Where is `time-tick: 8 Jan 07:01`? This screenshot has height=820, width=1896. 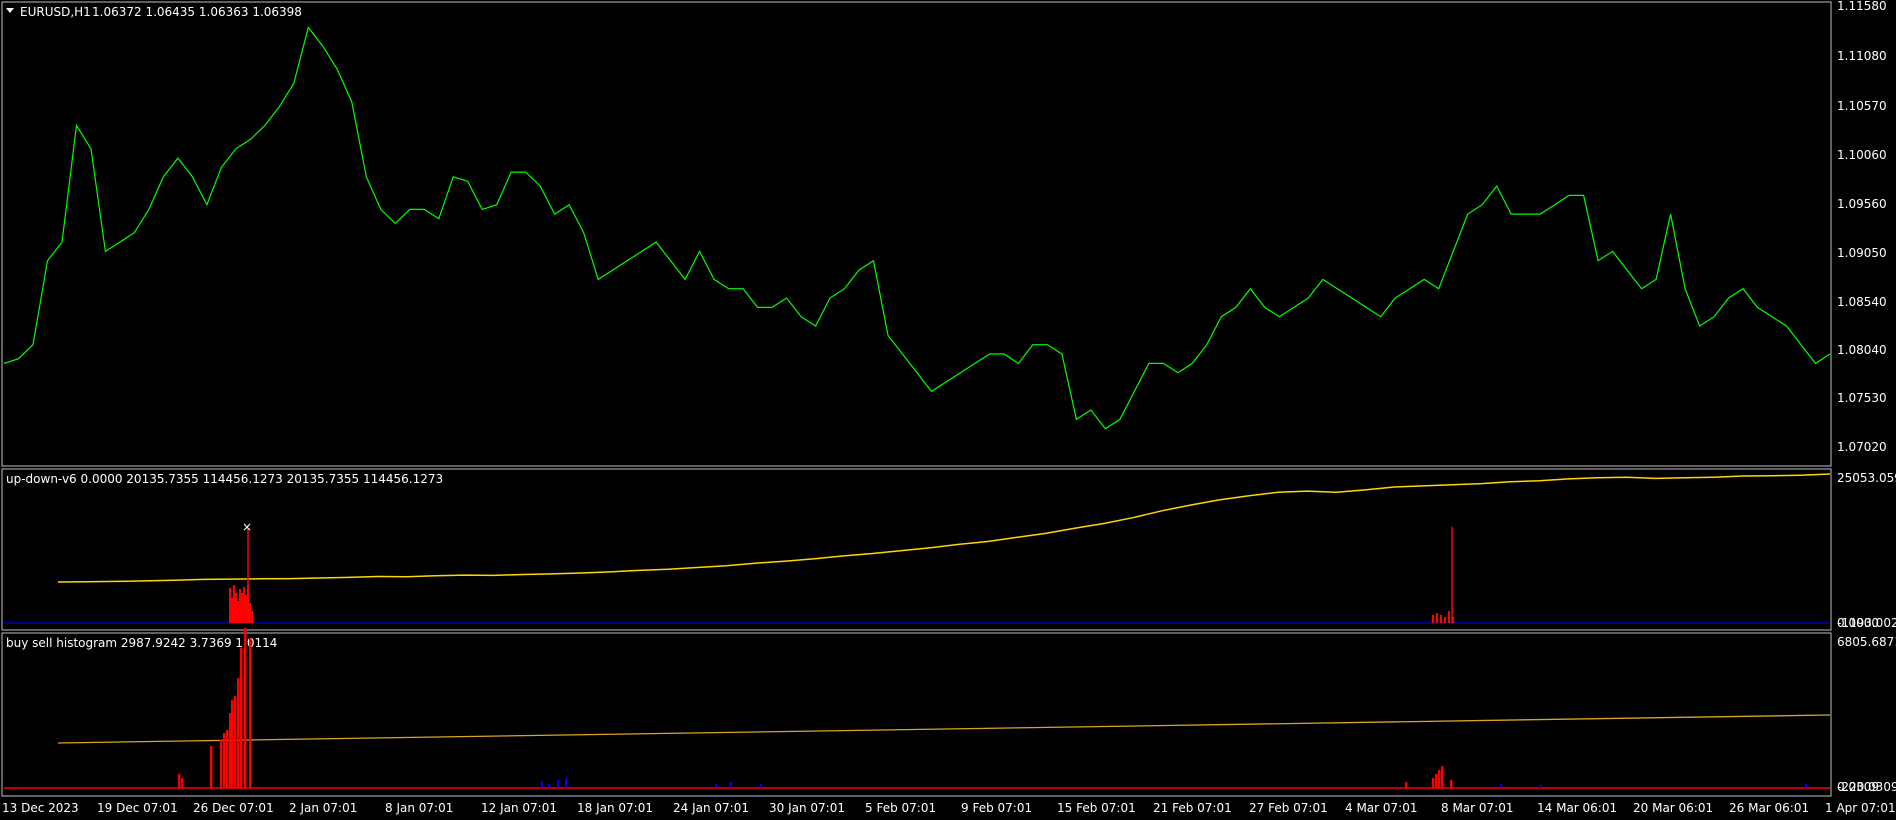
time-tick: 8 Jan 07:01 is located at coordinates (419, 808).